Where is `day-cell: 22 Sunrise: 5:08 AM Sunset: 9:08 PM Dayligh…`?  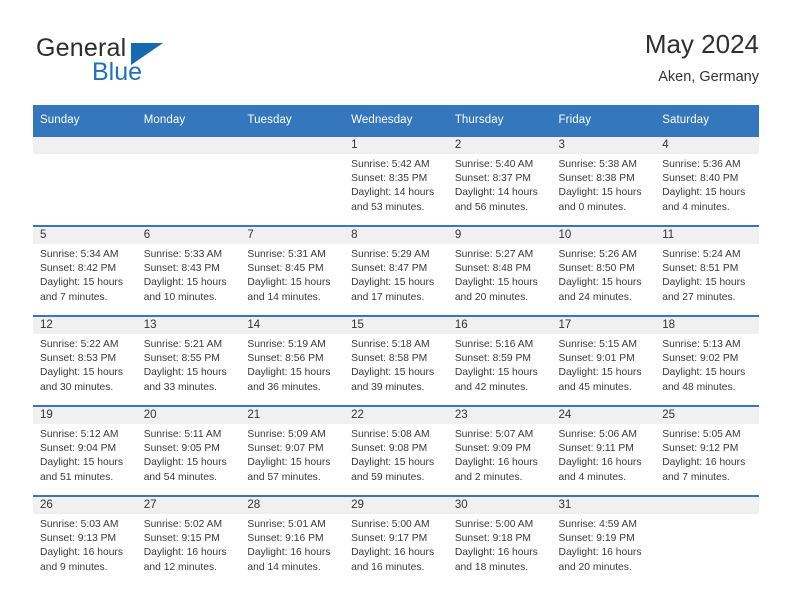
day-cell: 22 Sunrise: 5:08 AM Sunset: 9:08 PM Dayligh… is located at coordinates (396, 450).